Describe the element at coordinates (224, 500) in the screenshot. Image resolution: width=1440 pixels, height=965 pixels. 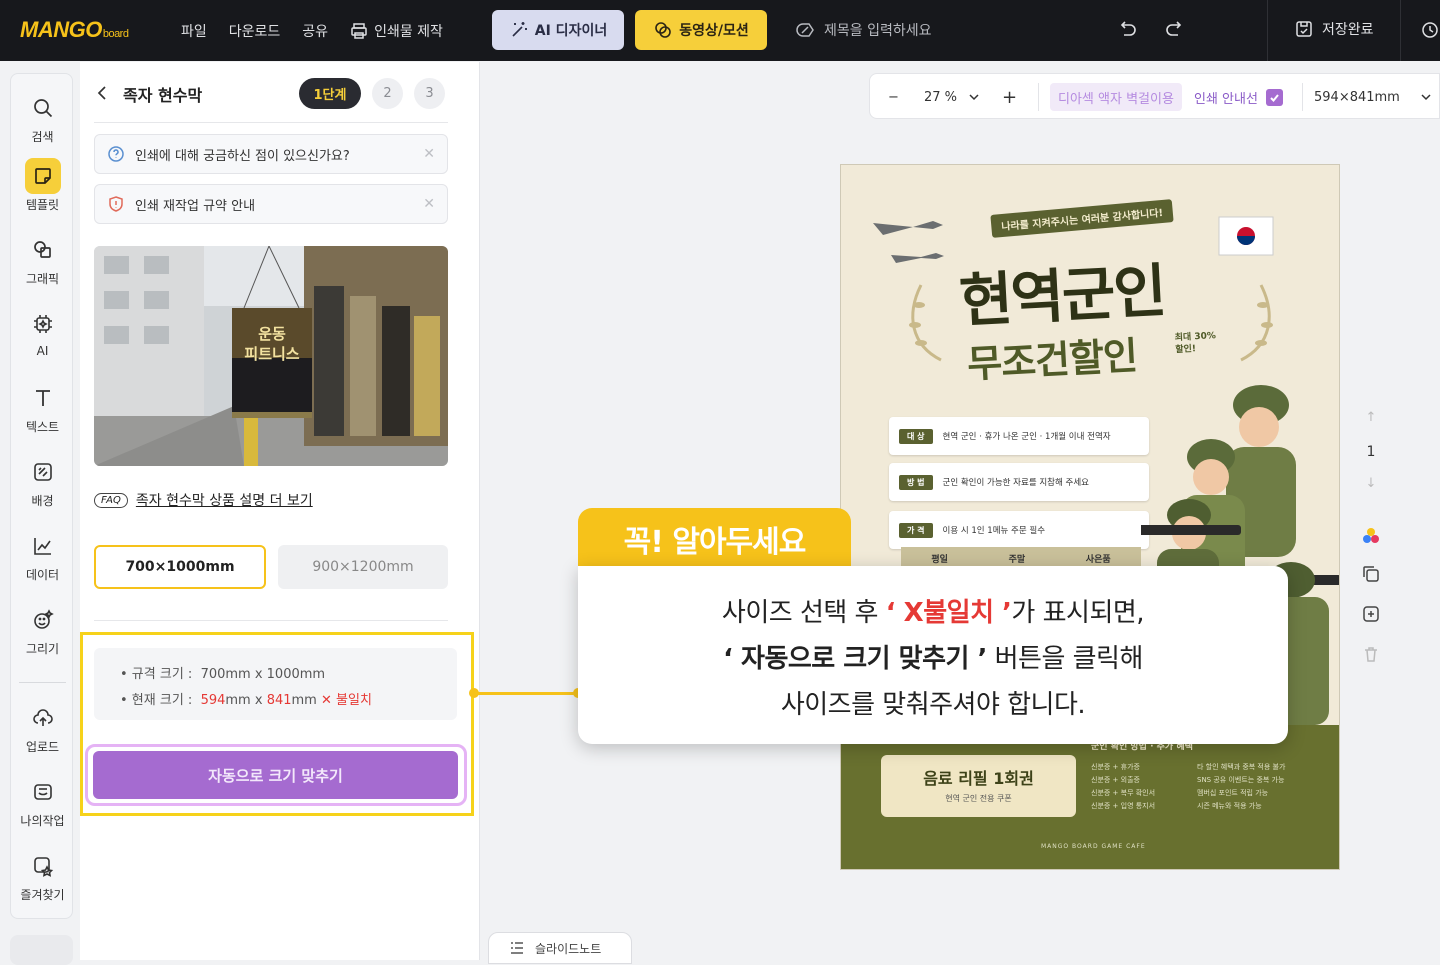
I see `product-description-link: 족자 현수막 상품 설명 더 보기` at that location.